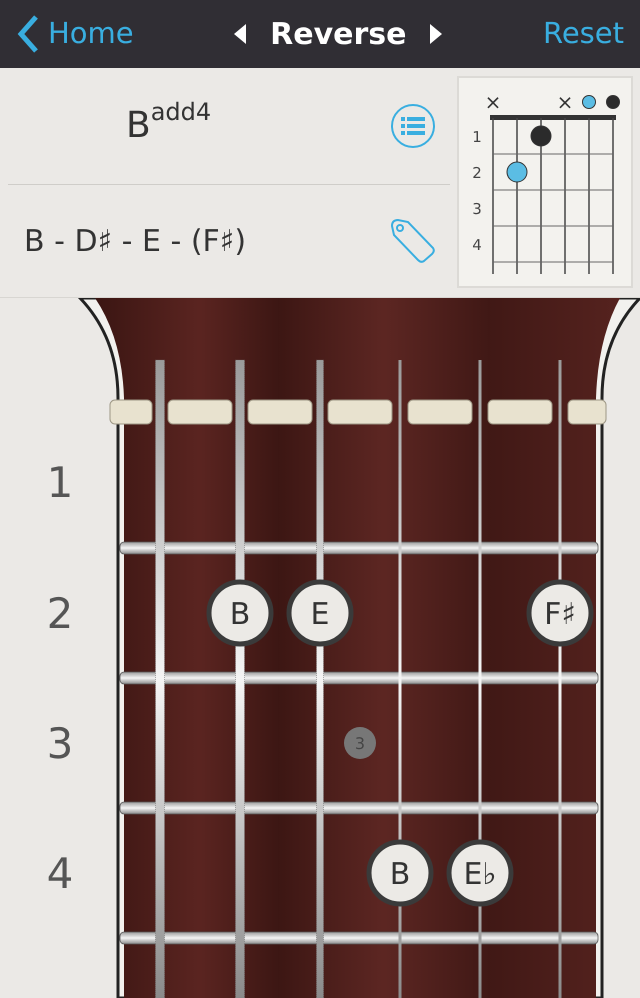 The image size is (640, 998). Describe the element at coordinates (75, 34) in the screenshot. I see `back-button: Home` at that location.